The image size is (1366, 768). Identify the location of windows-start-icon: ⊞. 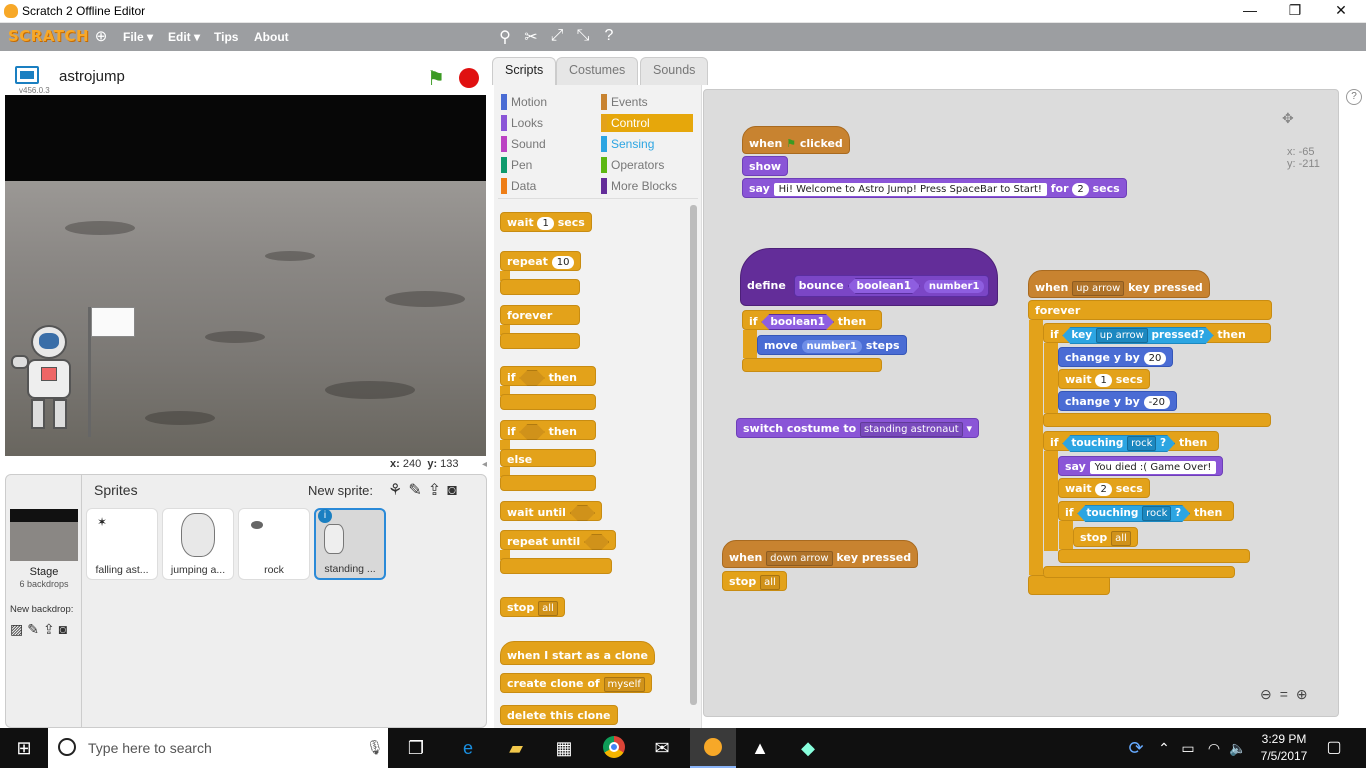
(24, 748).